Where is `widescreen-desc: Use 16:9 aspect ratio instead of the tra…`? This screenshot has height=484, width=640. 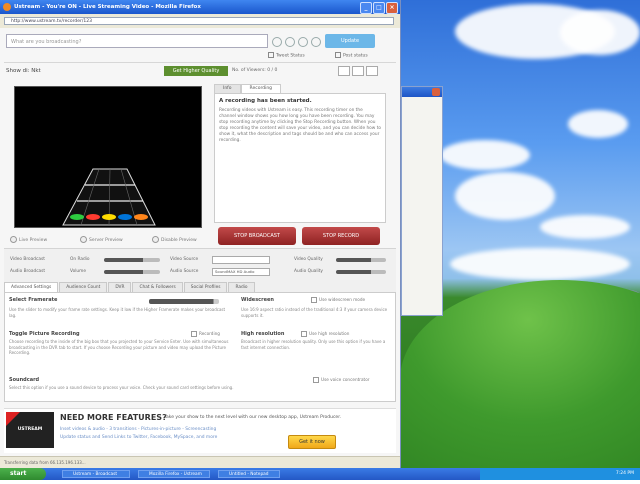
widescreen-desc: Use 16:9 aspect ratio instead of the tra… is located at coordinates (314, 312).